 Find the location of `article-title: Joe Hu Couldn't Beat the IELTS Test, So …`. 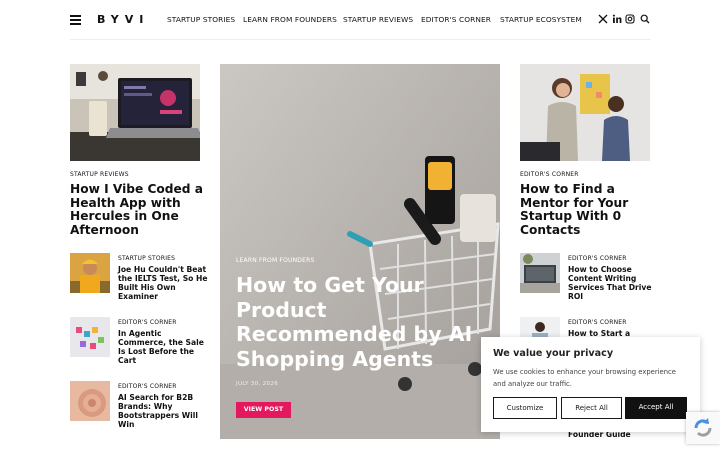

article-title: Joe Hu Couldn't Beat the IELTS Test, So … is located at coordinates (163, 283).